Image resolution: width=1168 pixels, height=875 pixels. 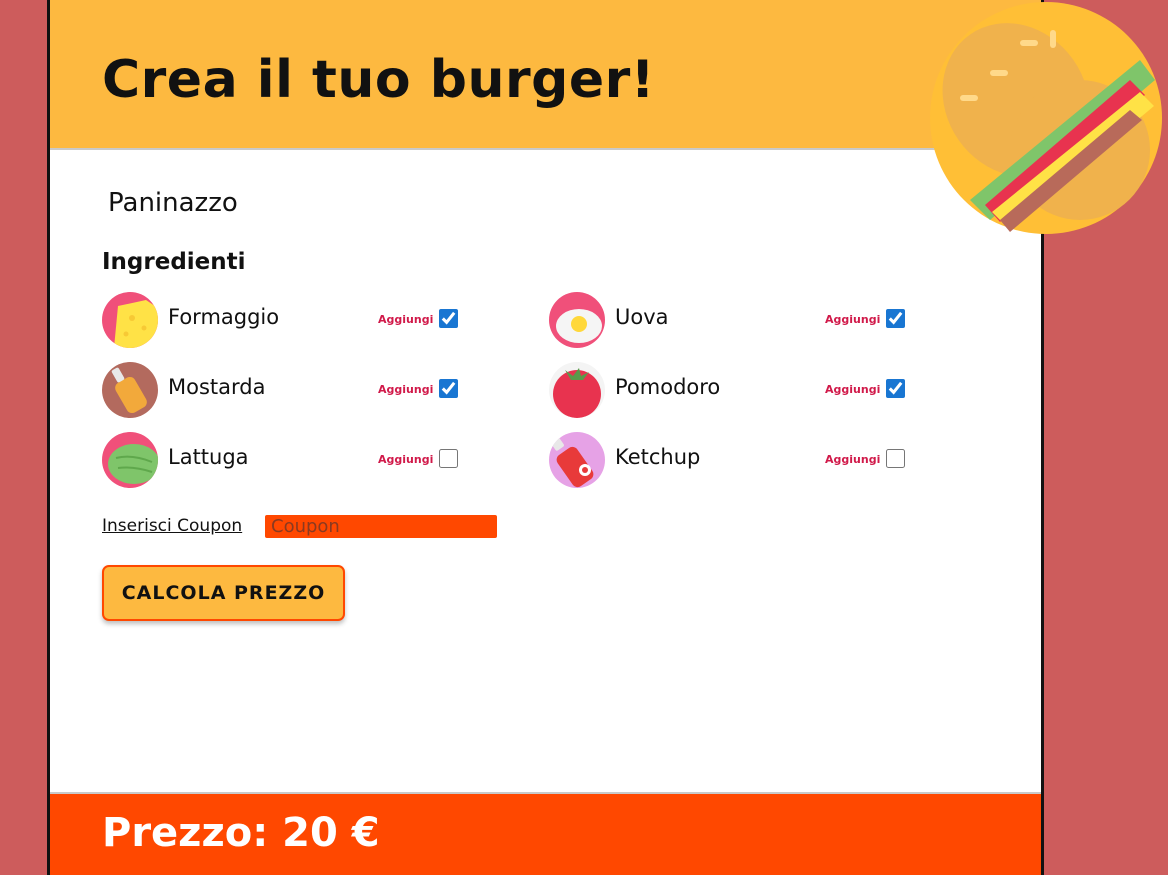 What do you see at coordinates (378, 80) in the screenshot?
I see `page-title: Crea il tuo burger!` at bounding box center [378, 80].